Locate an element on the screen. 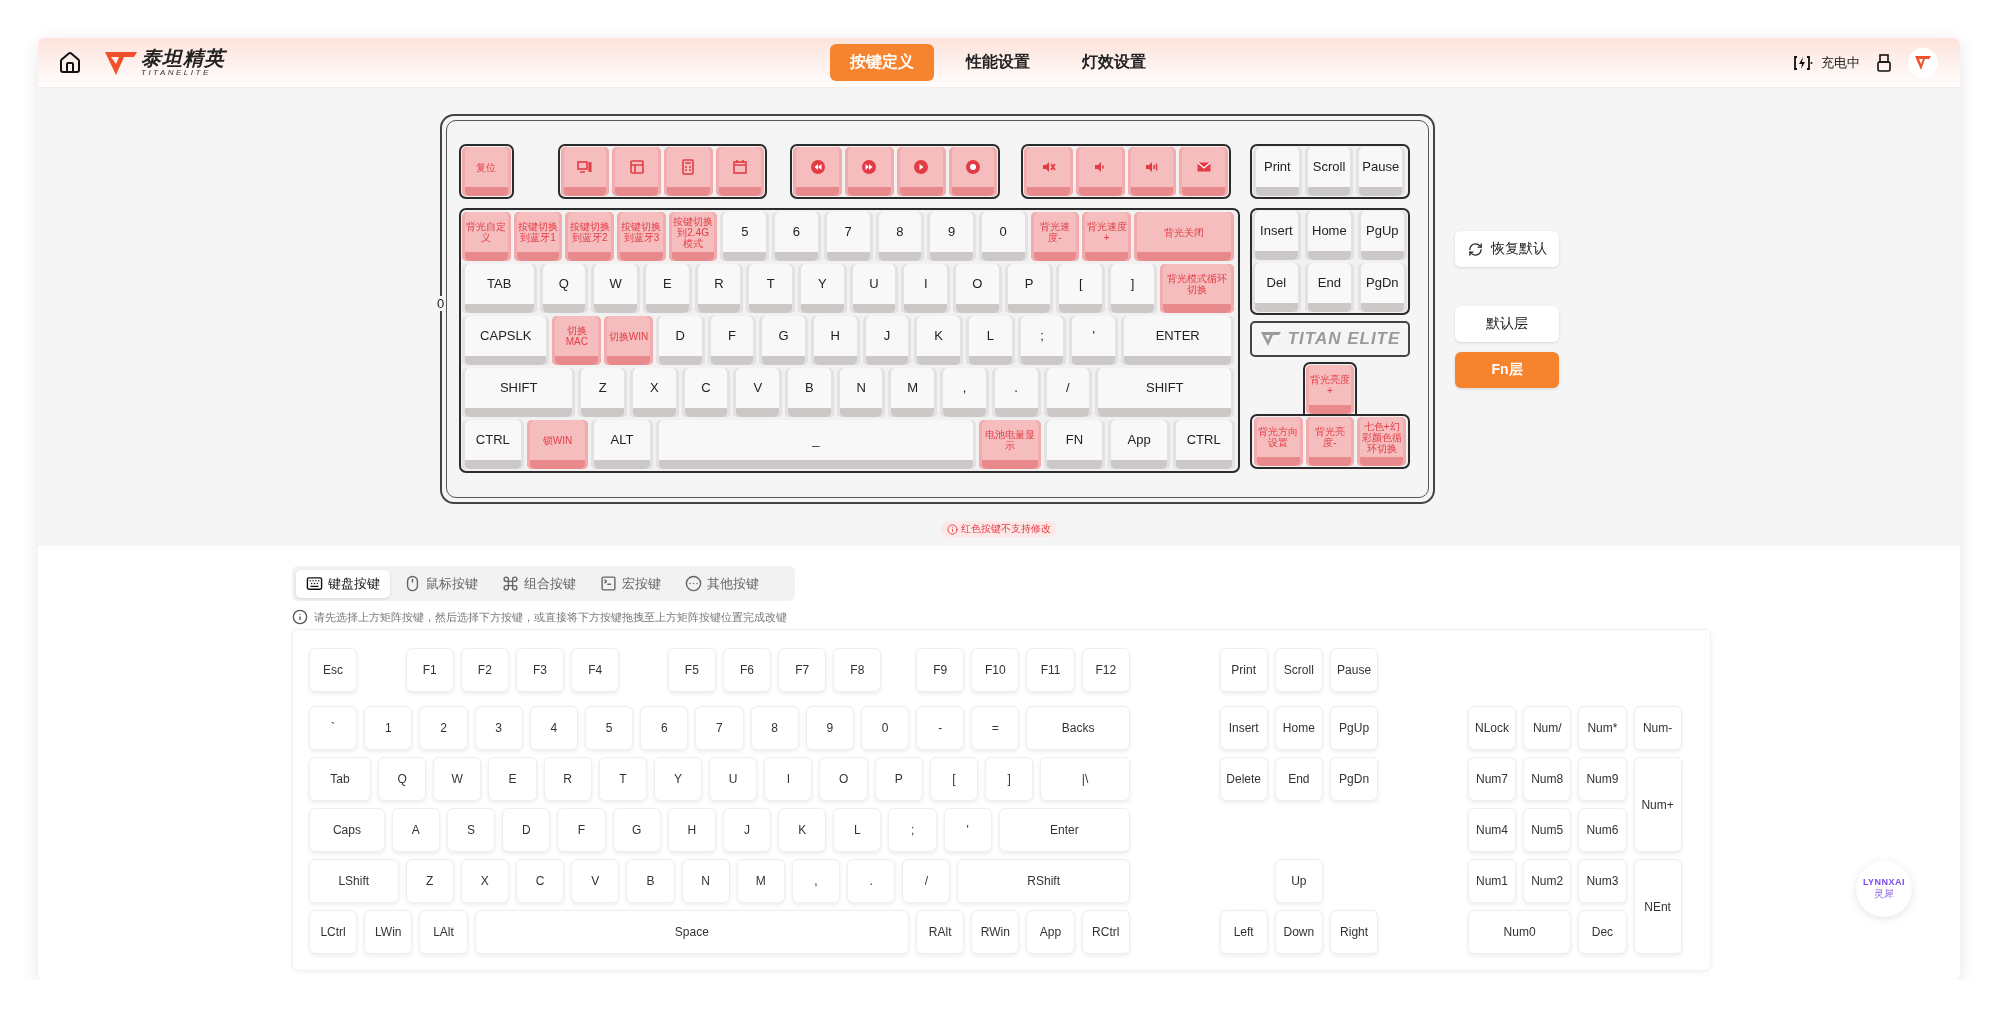 This screenshot has width=2000, height=1018. key-button: Num* is located at coordinates (1602, 728).